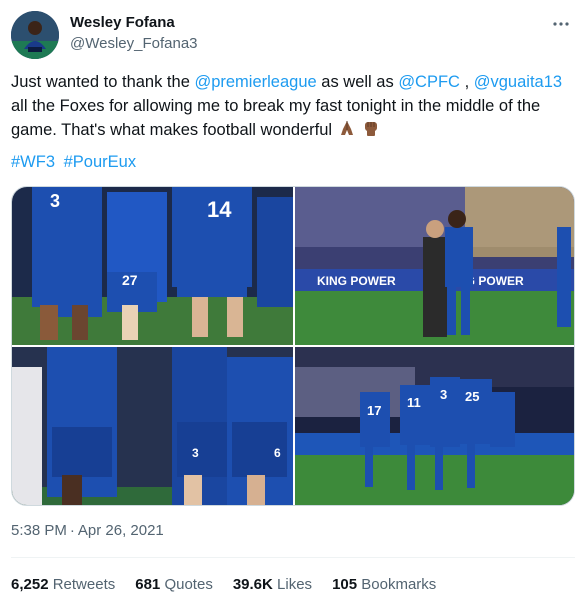  Describe the element at coordinates (255, 82) in the screenshot. I see `mention-premierleague: @premierleague` at that location.